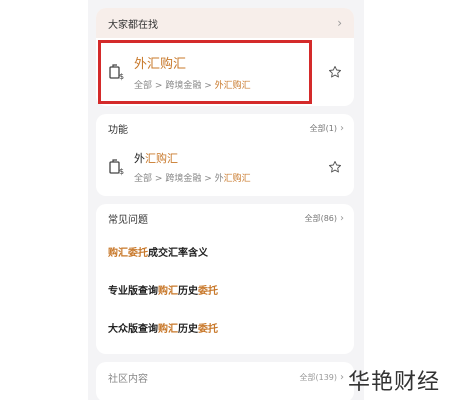  Describe the element at coordinates (225, 327) in the screenshot. I see `faq-item: 大众版查询 购汇 历史 委托` at that location.